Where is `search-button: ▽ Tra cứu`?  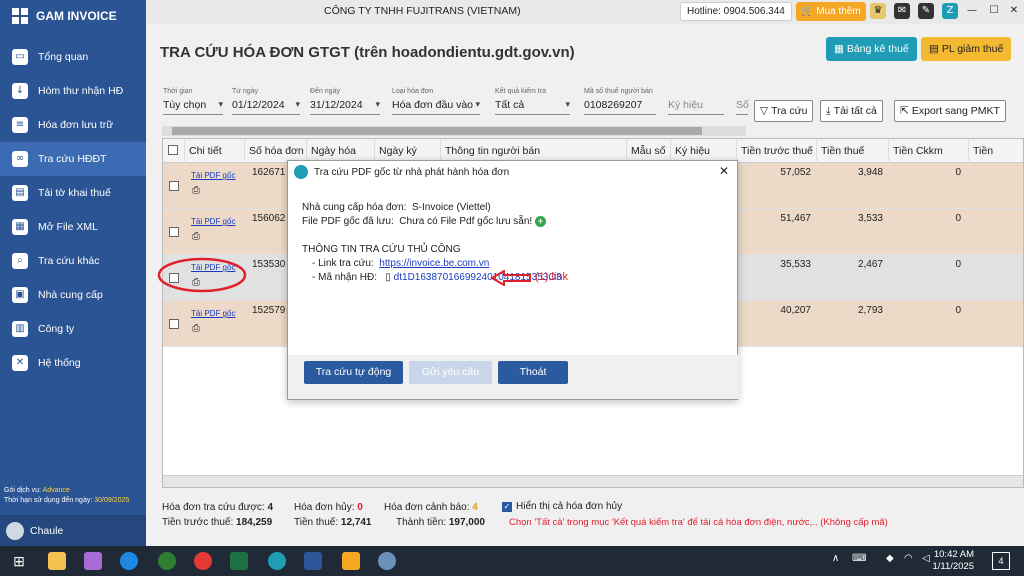
search-button: ▽ Tra cứu is located at coordinates (784, 111).